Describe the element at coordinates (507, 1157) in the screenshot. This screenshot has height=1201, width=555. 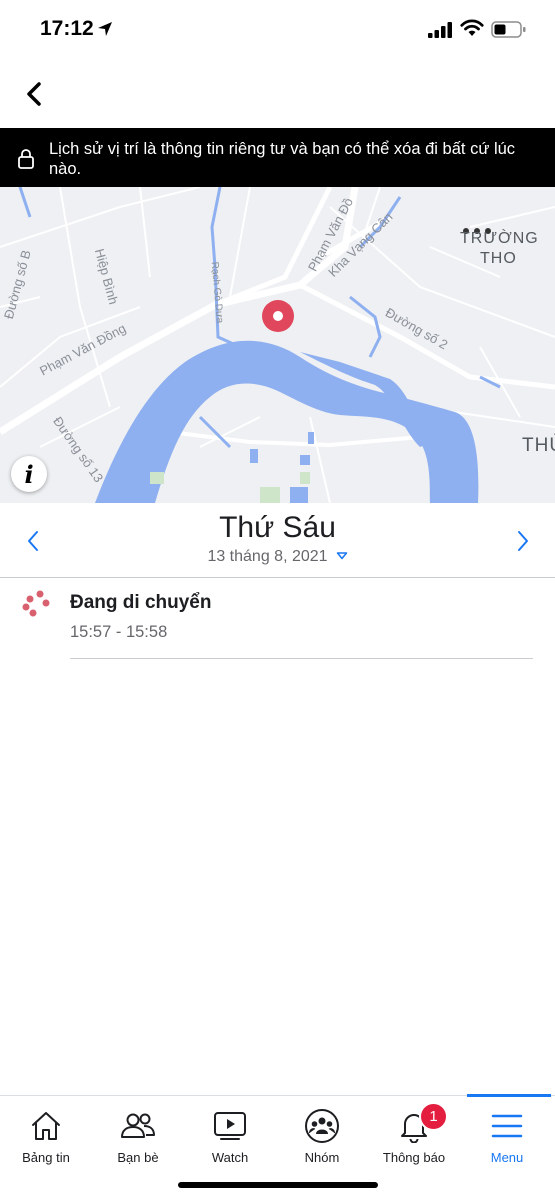
I see `tab-label: Menu` at that location.